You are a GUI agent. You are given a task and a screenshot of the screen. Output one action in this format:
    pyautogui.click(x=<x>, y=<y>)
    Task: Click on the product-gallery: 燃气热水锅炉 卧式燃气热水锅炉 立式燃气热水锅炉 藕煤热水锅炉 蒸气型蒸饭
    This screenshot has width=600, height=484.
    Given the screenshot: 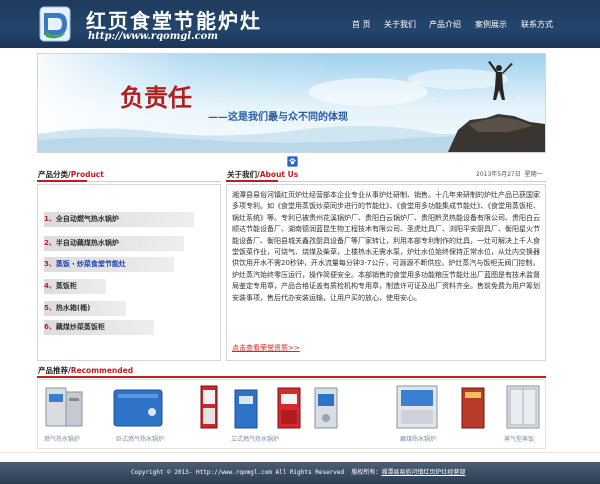 What is the action you would take?
    pyautogui.click(x=291, y=414)
    